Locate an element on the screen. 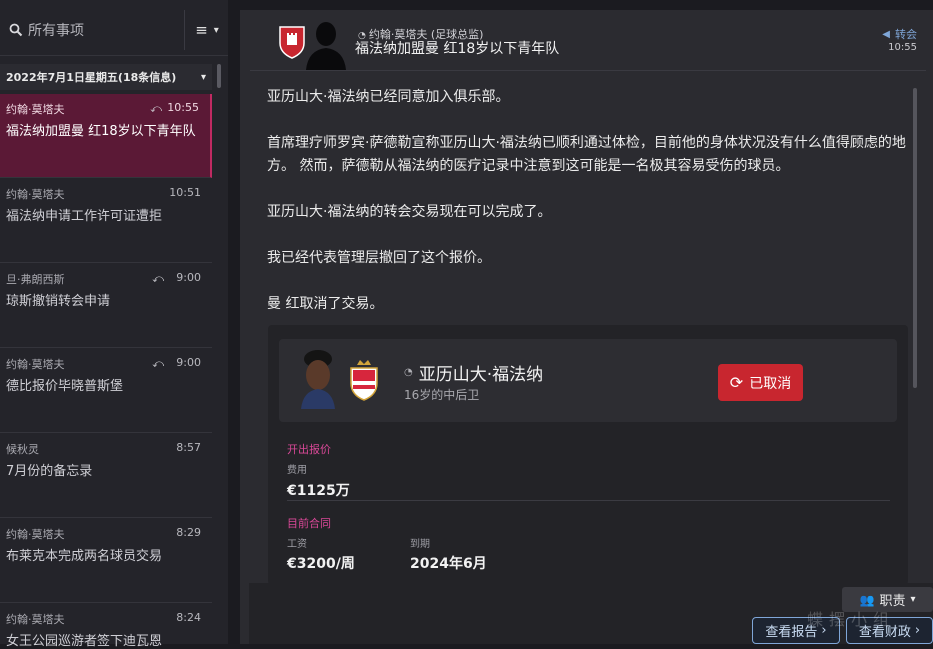 Image resolution: width=933 pixels, height=649 pixels. message-subject: 福法纳申请工作许可证遭拒 is located at coordinates (84, 216).